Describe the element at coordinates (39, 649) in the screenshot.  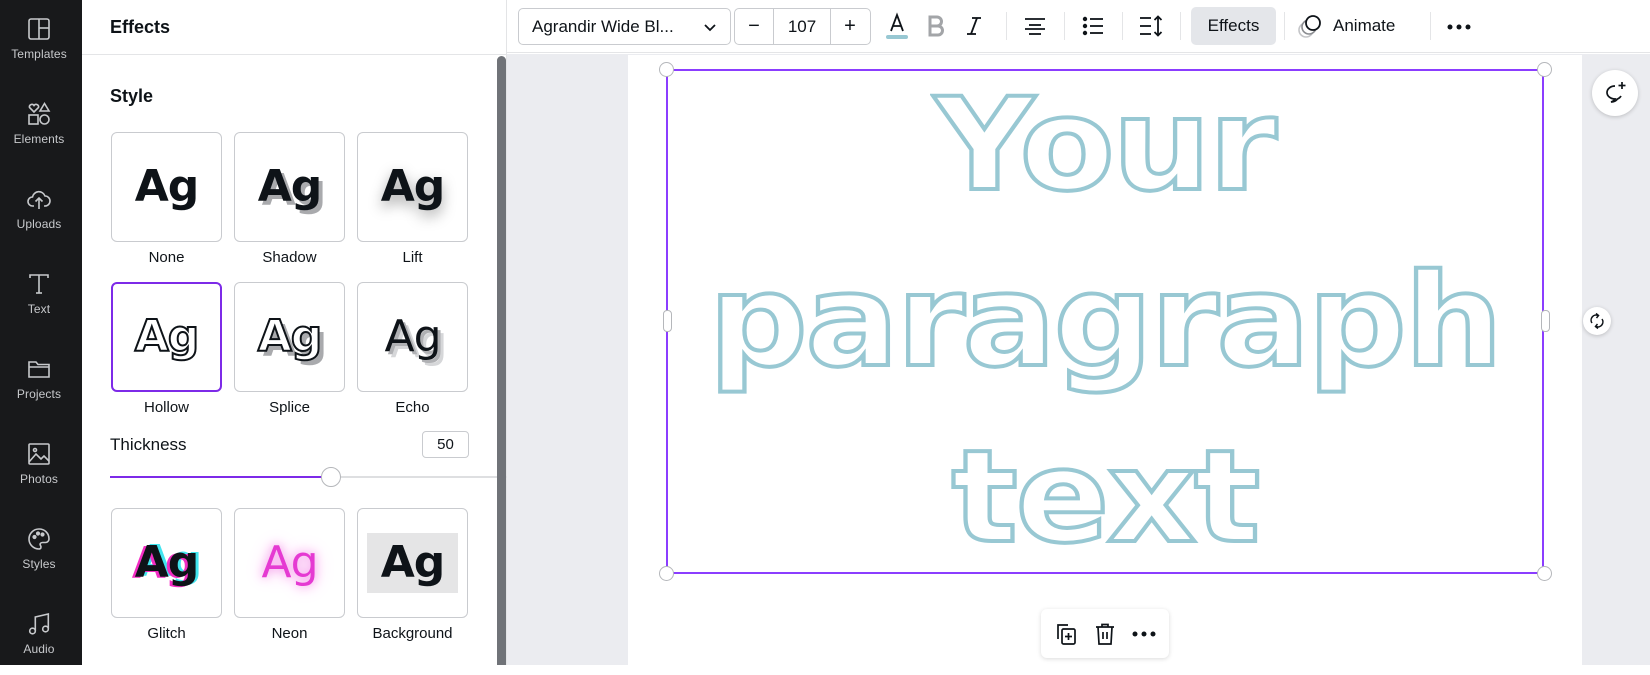
I see `sidebar-item-label: Audio` at that location.